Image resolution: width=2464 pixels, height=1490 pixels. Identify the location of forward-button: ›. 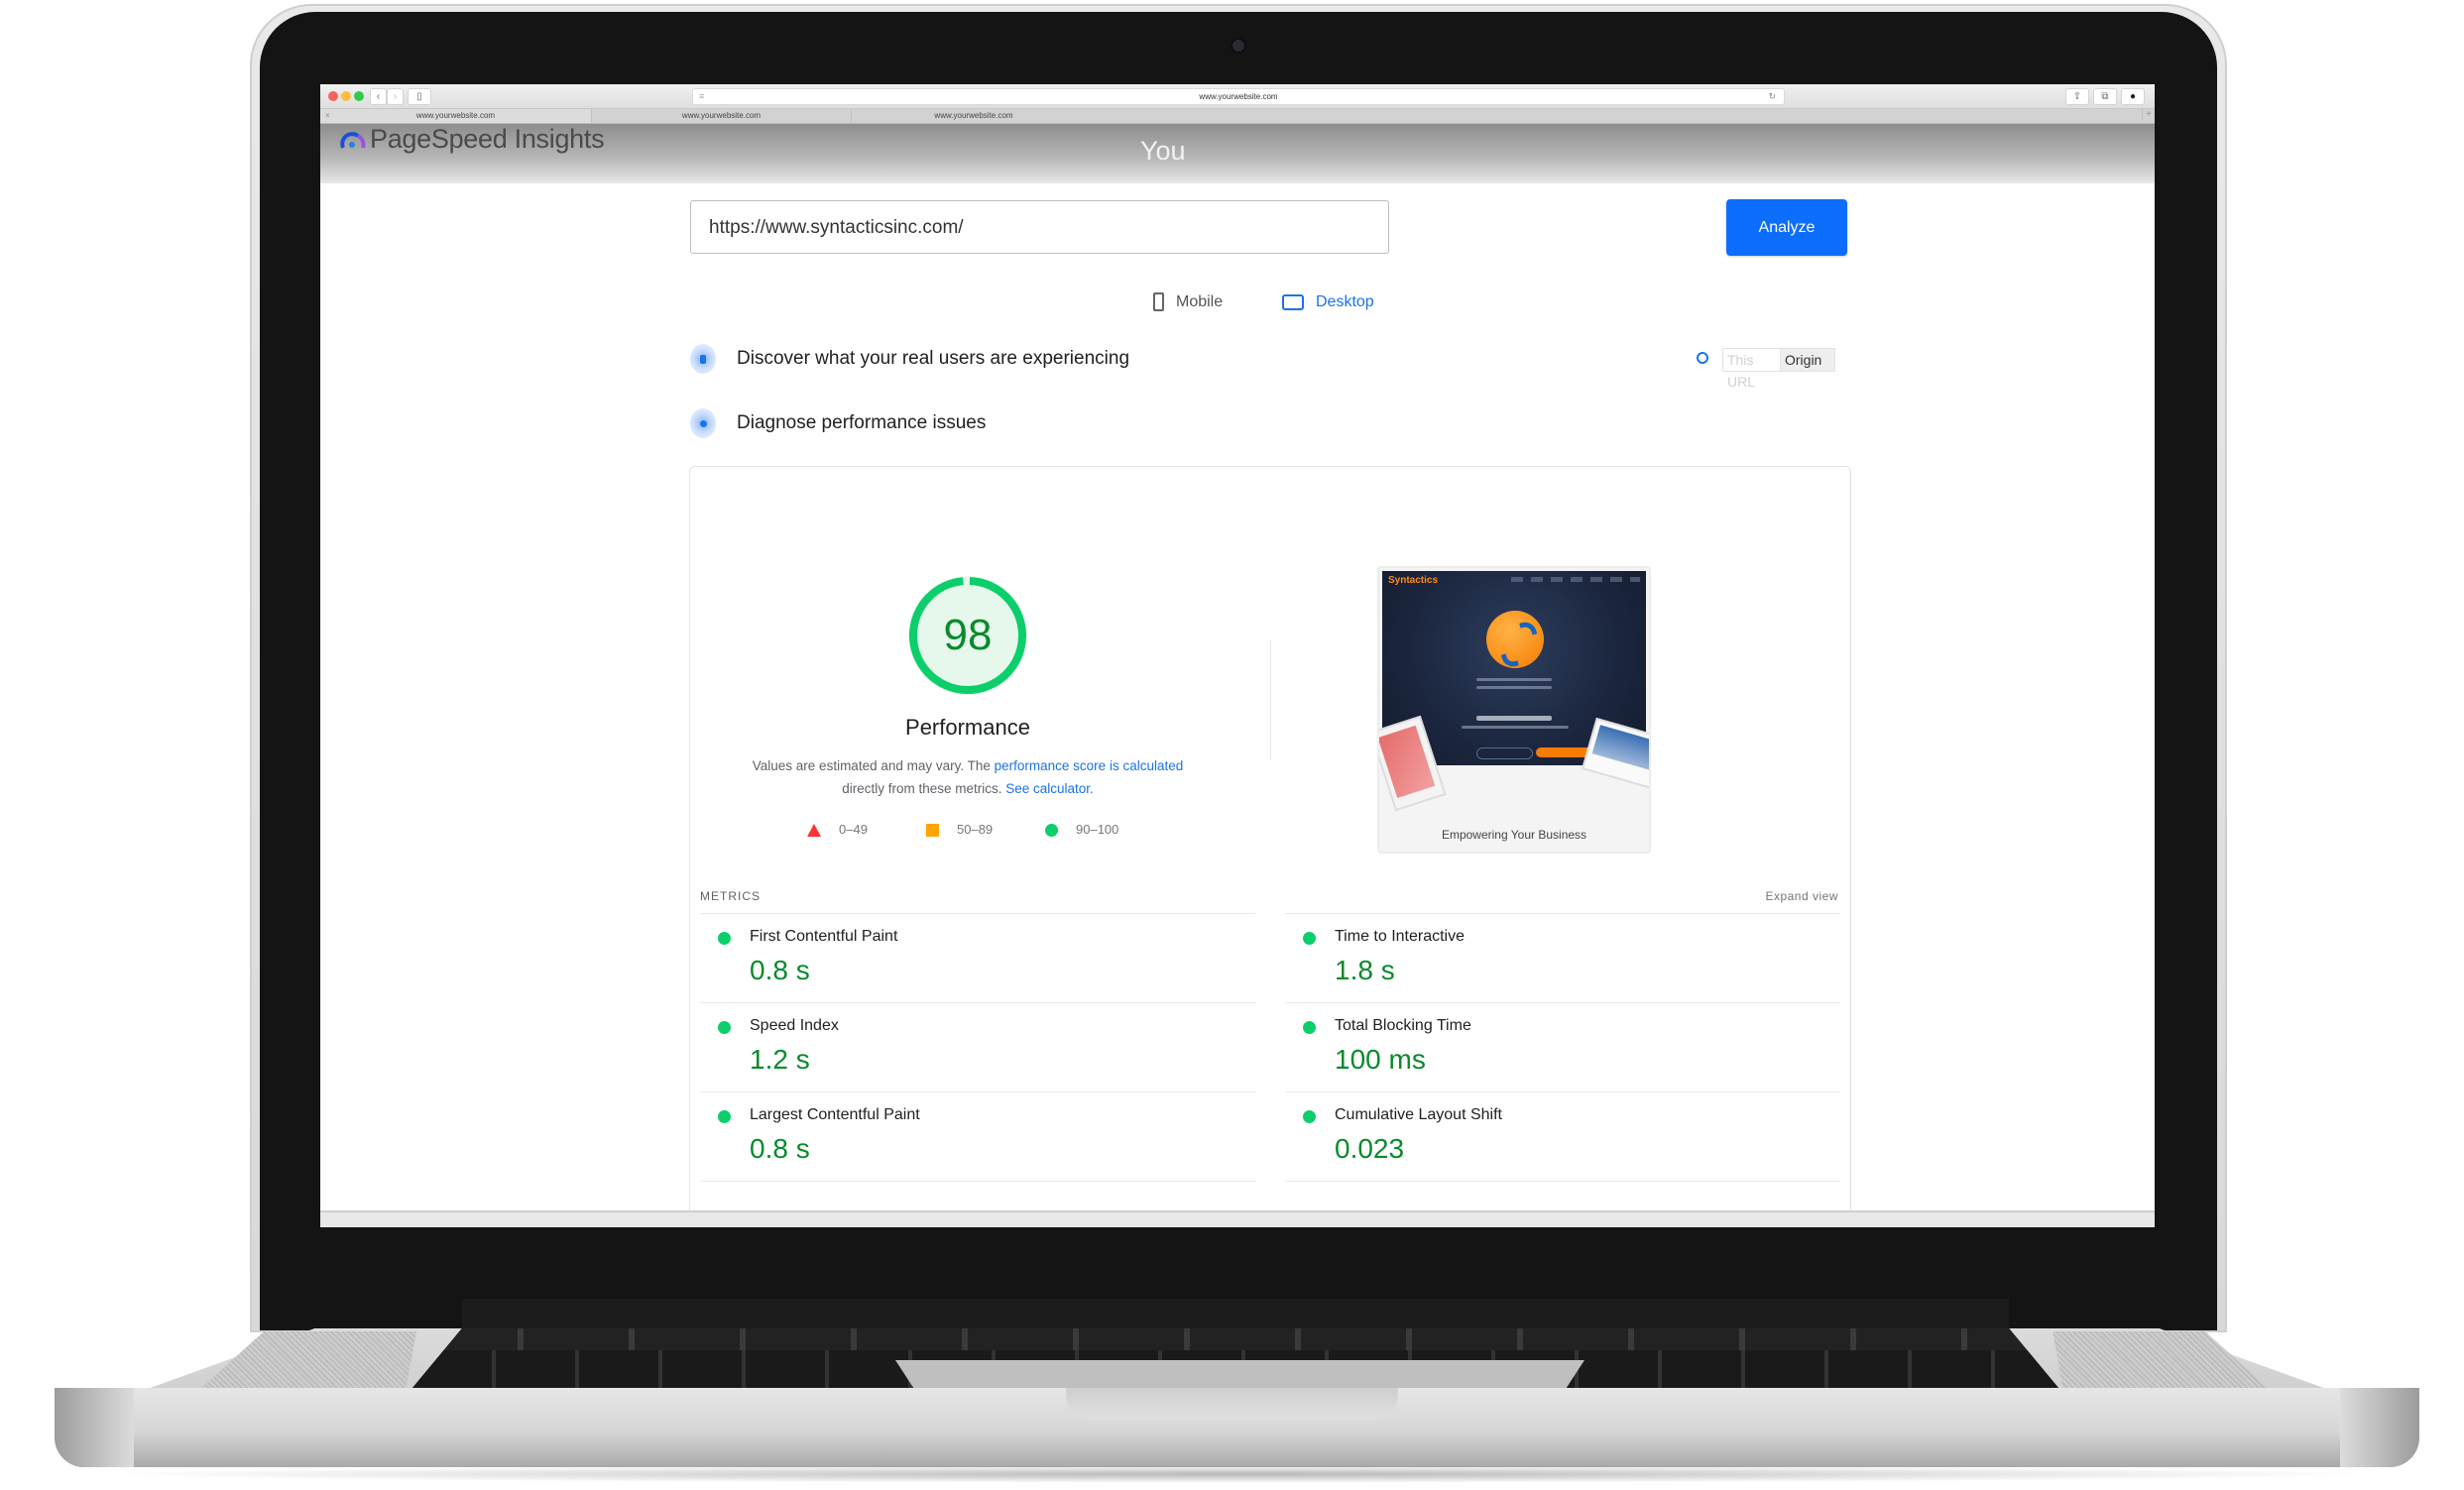
(395, 96).